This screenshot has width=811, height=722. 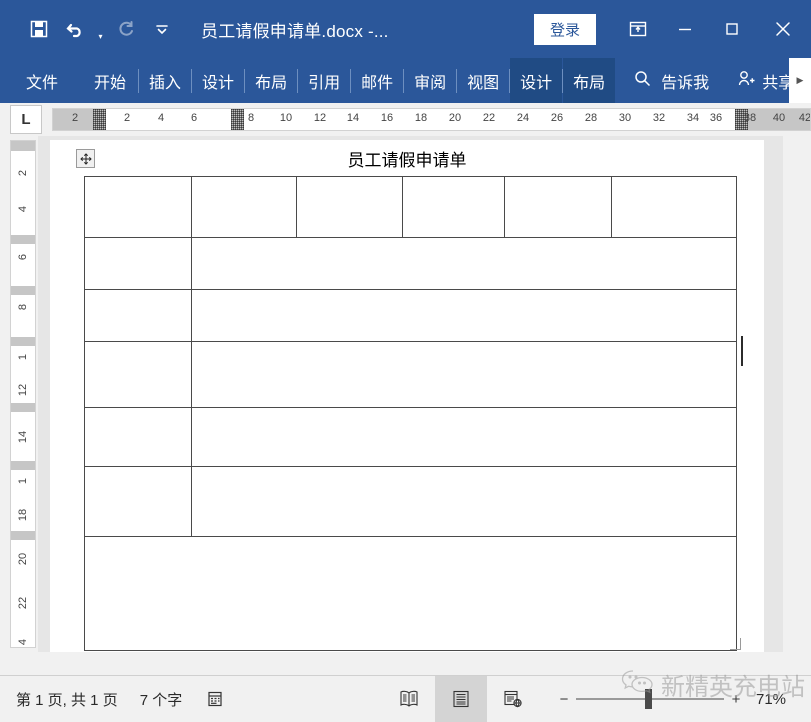 What do you see at coordinates (536, 80) in the screenshot?
I see `tab-table-design: 设计` at bounding box center [536, 80].